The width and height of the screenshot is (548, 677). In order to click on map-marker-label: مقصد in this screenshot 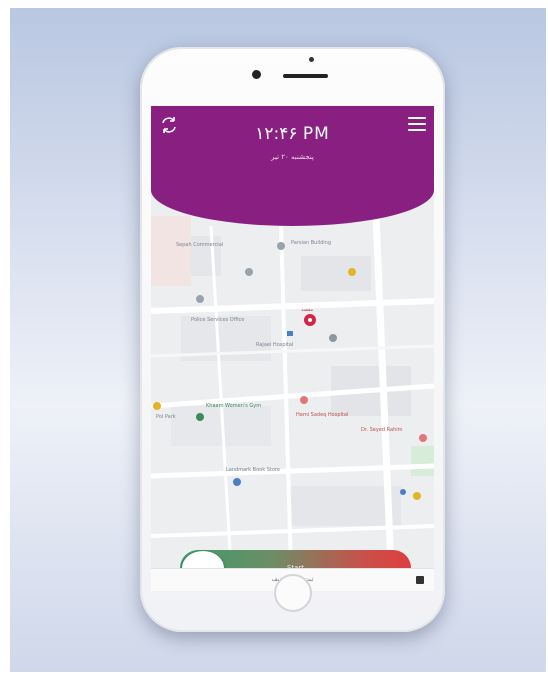, I will do `click(307, 310)`.